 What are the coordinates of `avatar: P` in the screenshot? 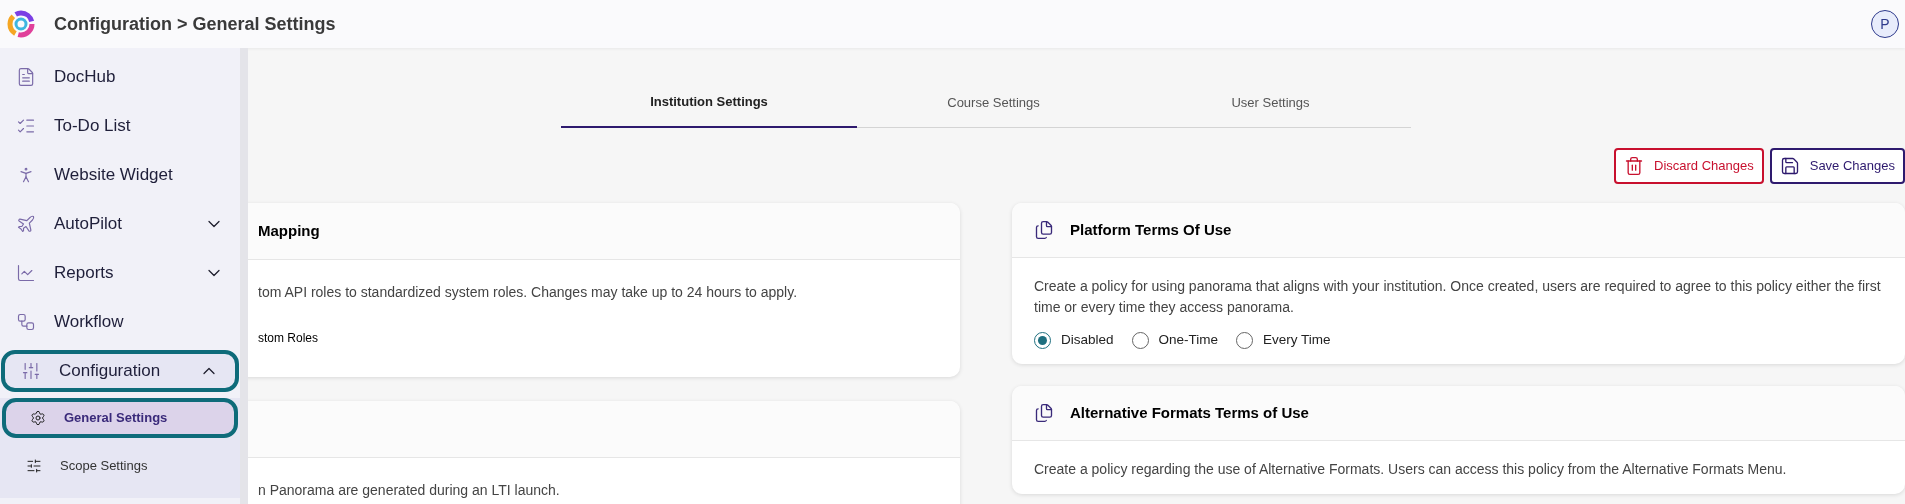 It's located at (1885, 24).